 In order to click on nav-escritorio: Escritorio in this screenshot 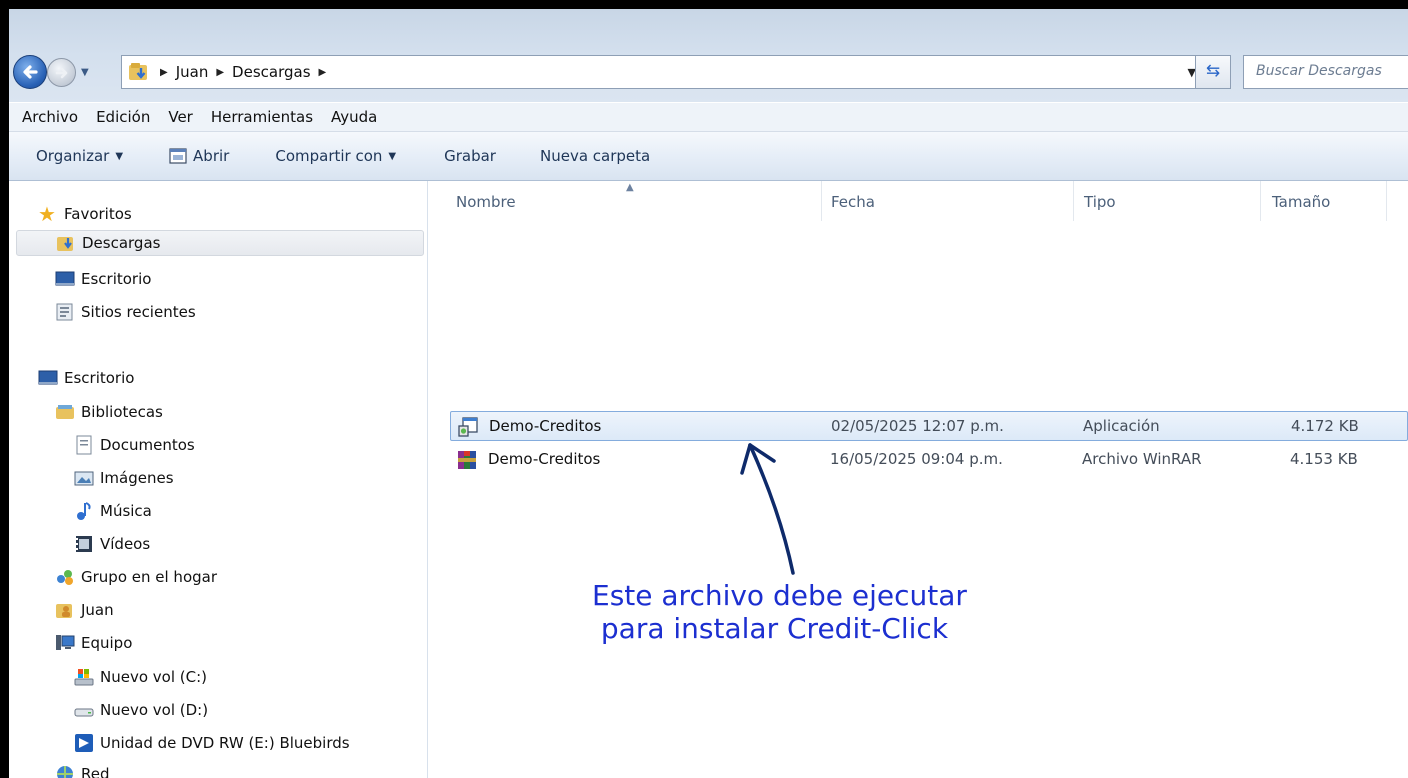, I will do `click(86, 378)`.